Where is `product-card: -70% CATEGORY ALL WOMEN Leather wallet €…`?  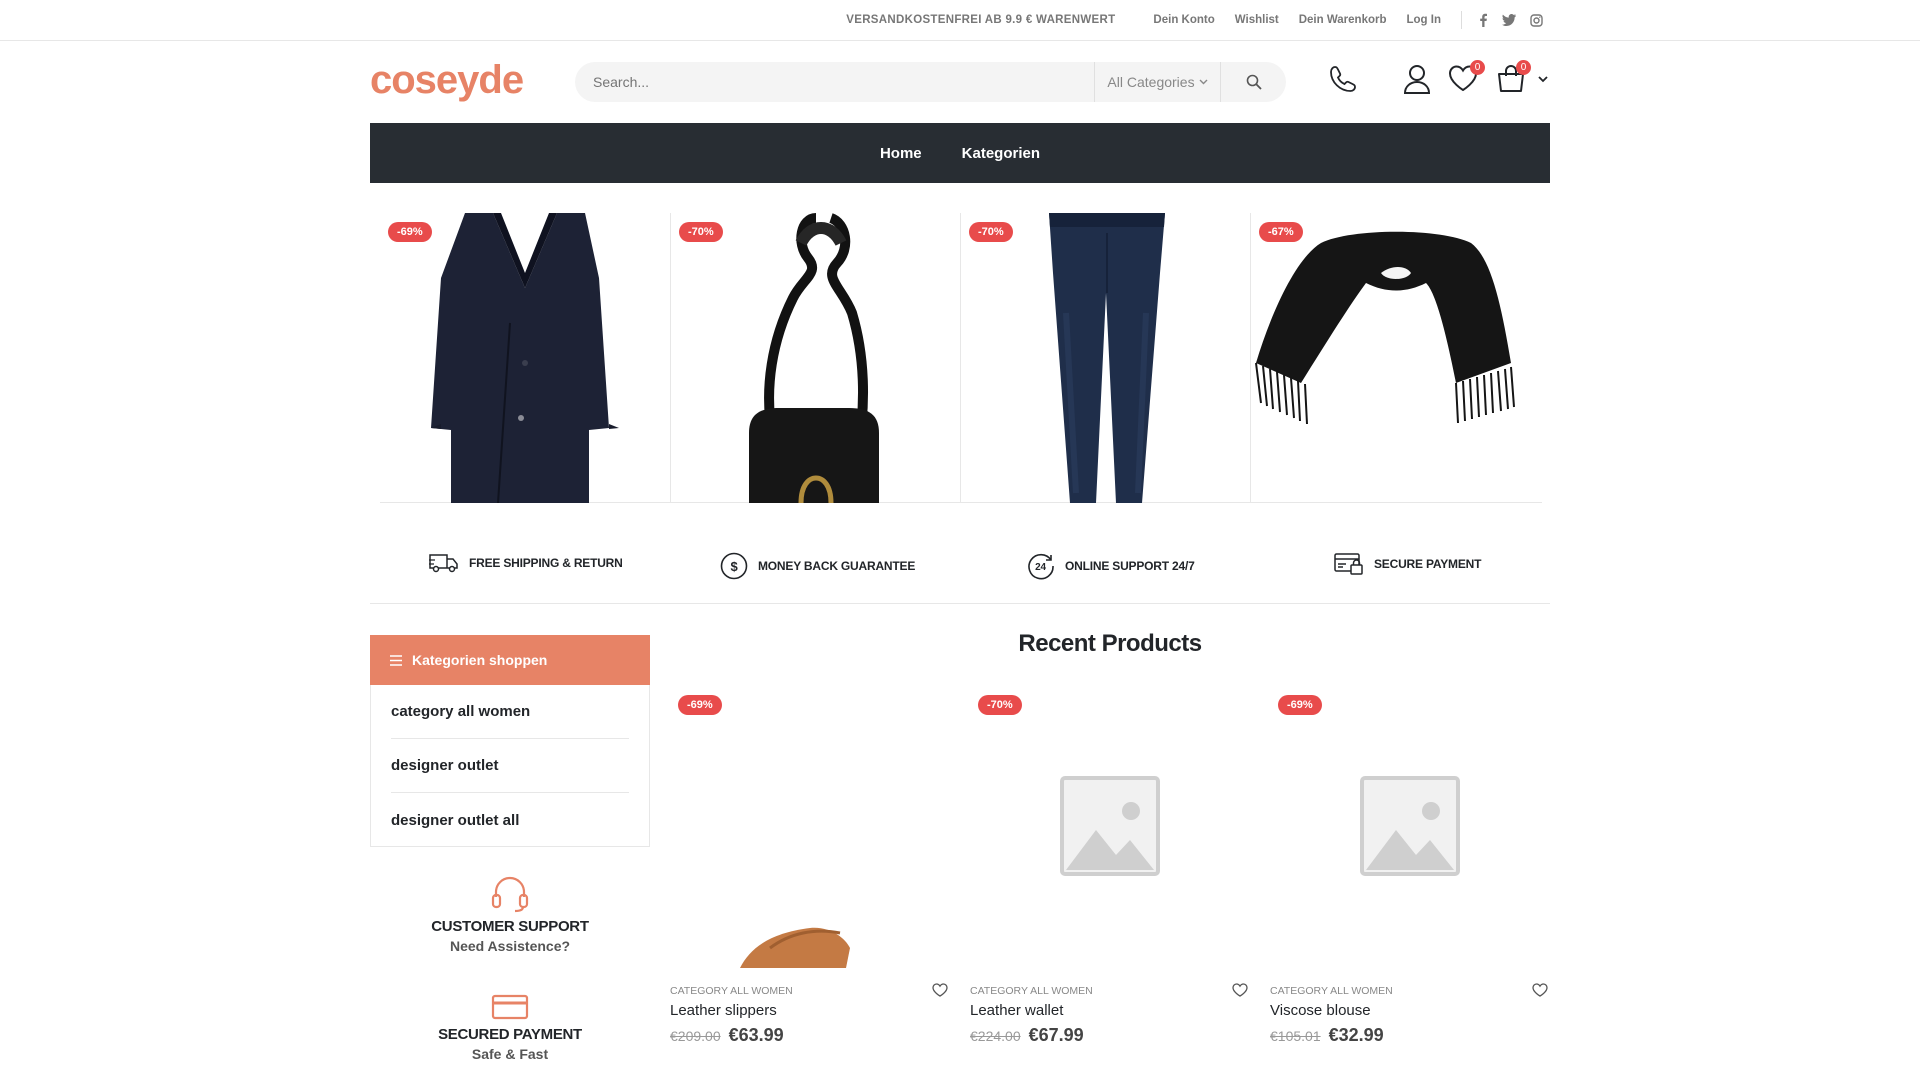
product-card: -70% CATEGORY ALL WOMEN Leather wallet €… is located at coordinates (1110, 870).